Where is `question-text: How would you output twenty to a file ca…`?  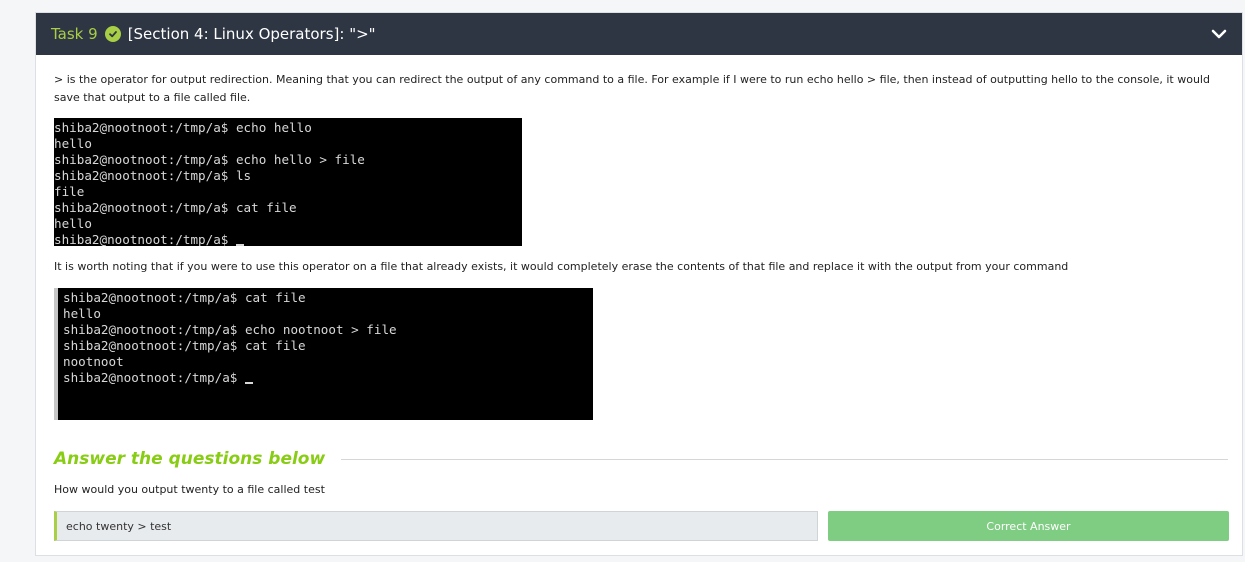
question-text: How would you output twenty to a file ca… is located at coordinates (189, 489).